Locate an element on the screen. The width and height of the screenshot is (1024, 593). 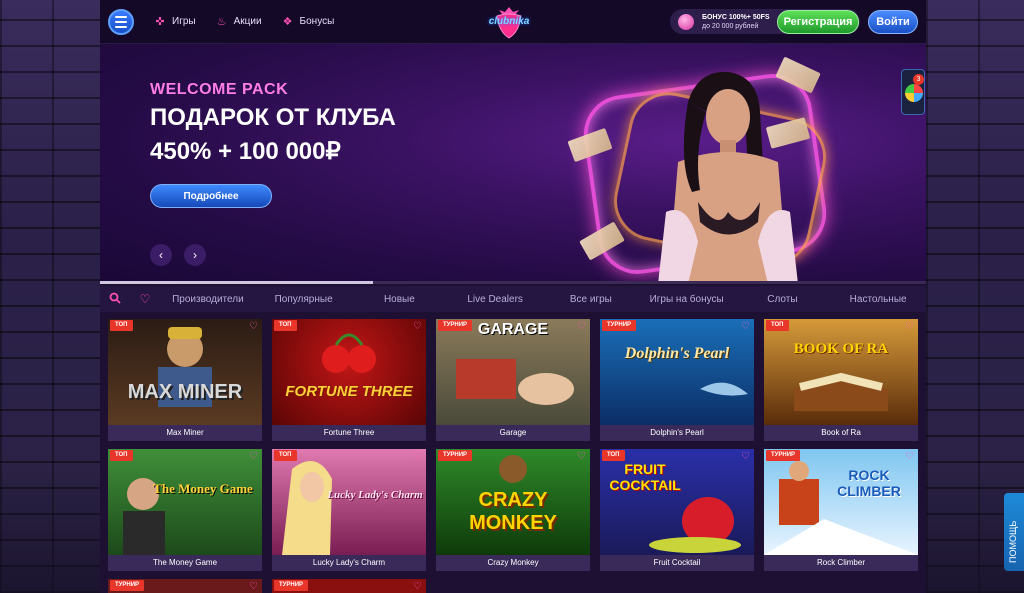
game-card: CRAZY MONKEY ТУРНИР ♡ Crazy Monkey is located at coordinates (513, 510).